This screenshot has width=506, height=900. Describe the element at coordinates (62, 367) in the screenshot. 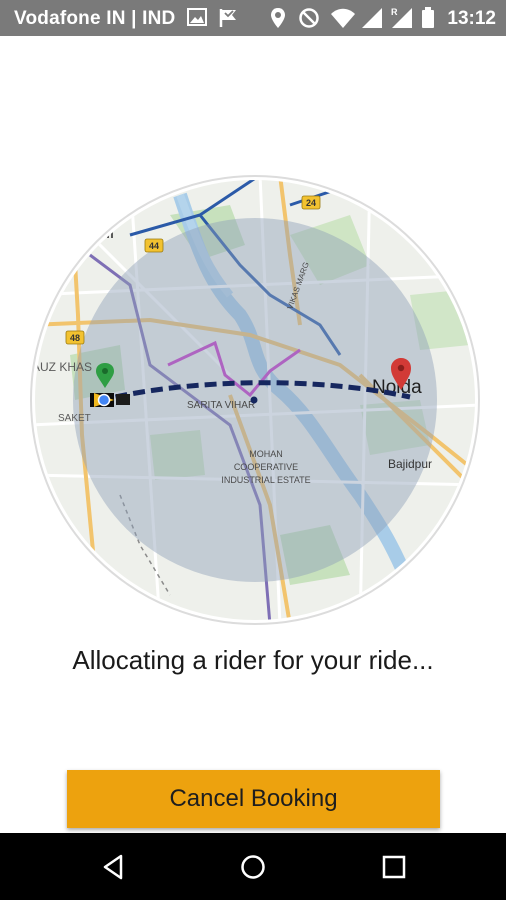

I see `map-label-hauz-khas: AUZ KHAS` at that location.